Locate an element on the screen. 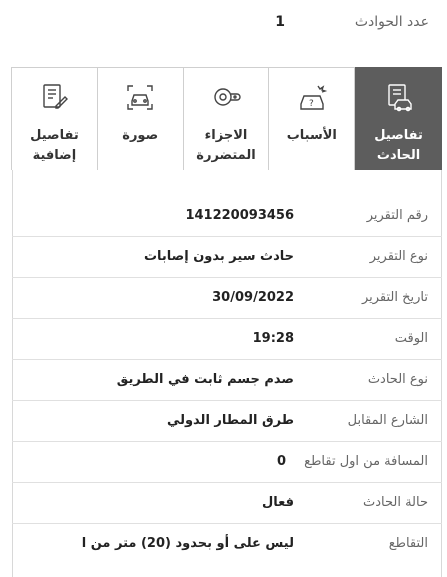 Image resolution: width=447 pixels, height=577 pixels. detail-label: نوع الحادث is located at coordinates (397, 379).